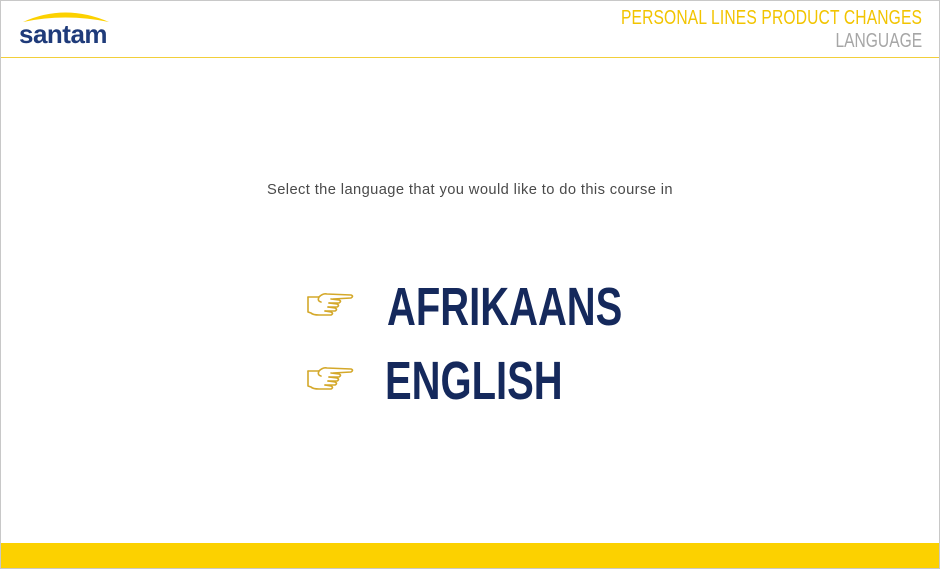 The image size is (940, 569). Describe the element at coordinates (771, 18) in the screenshot. I see `course-title: PERSONAL LINES PRODUCT CHANGES` at that location.